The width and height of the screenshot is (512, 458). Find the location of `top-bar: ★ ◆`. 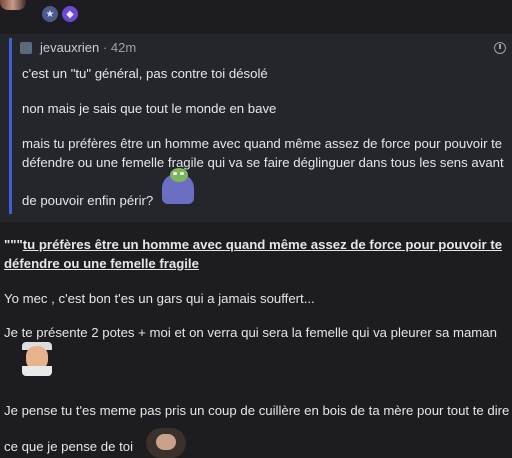

top-bar: ★ ◆ is located at coordinates (256, 15).